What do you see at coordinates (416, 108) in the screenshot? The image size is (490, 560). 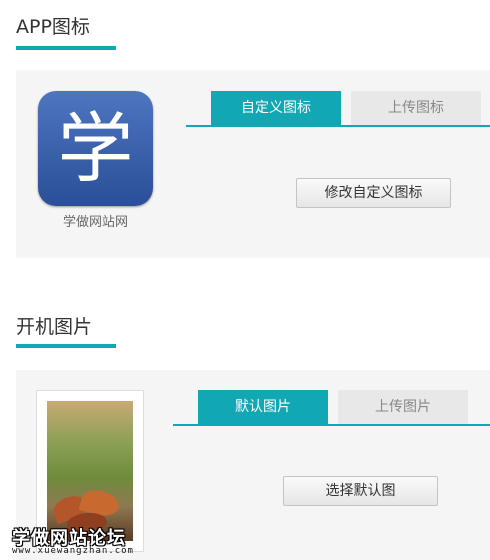 I see `tab-upload-icon: 上传图标` at bounding box center [416, 108].